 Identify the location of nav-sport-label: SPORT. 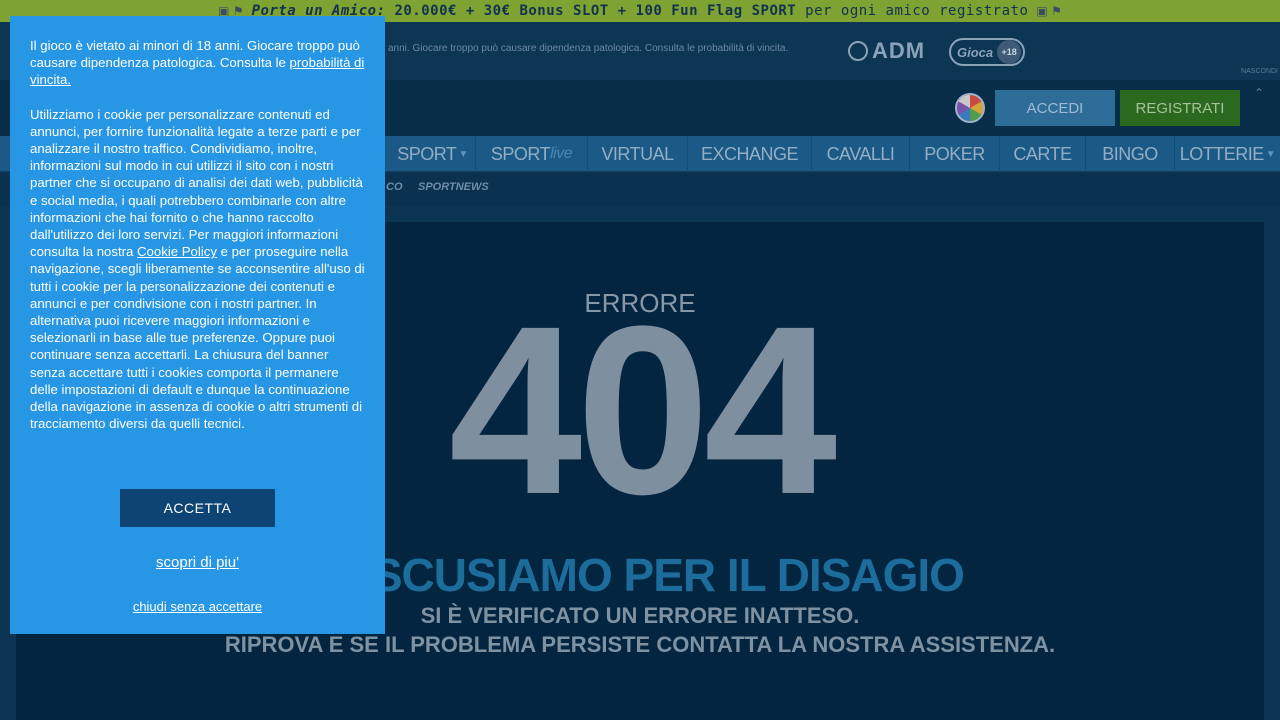
(427, 153).